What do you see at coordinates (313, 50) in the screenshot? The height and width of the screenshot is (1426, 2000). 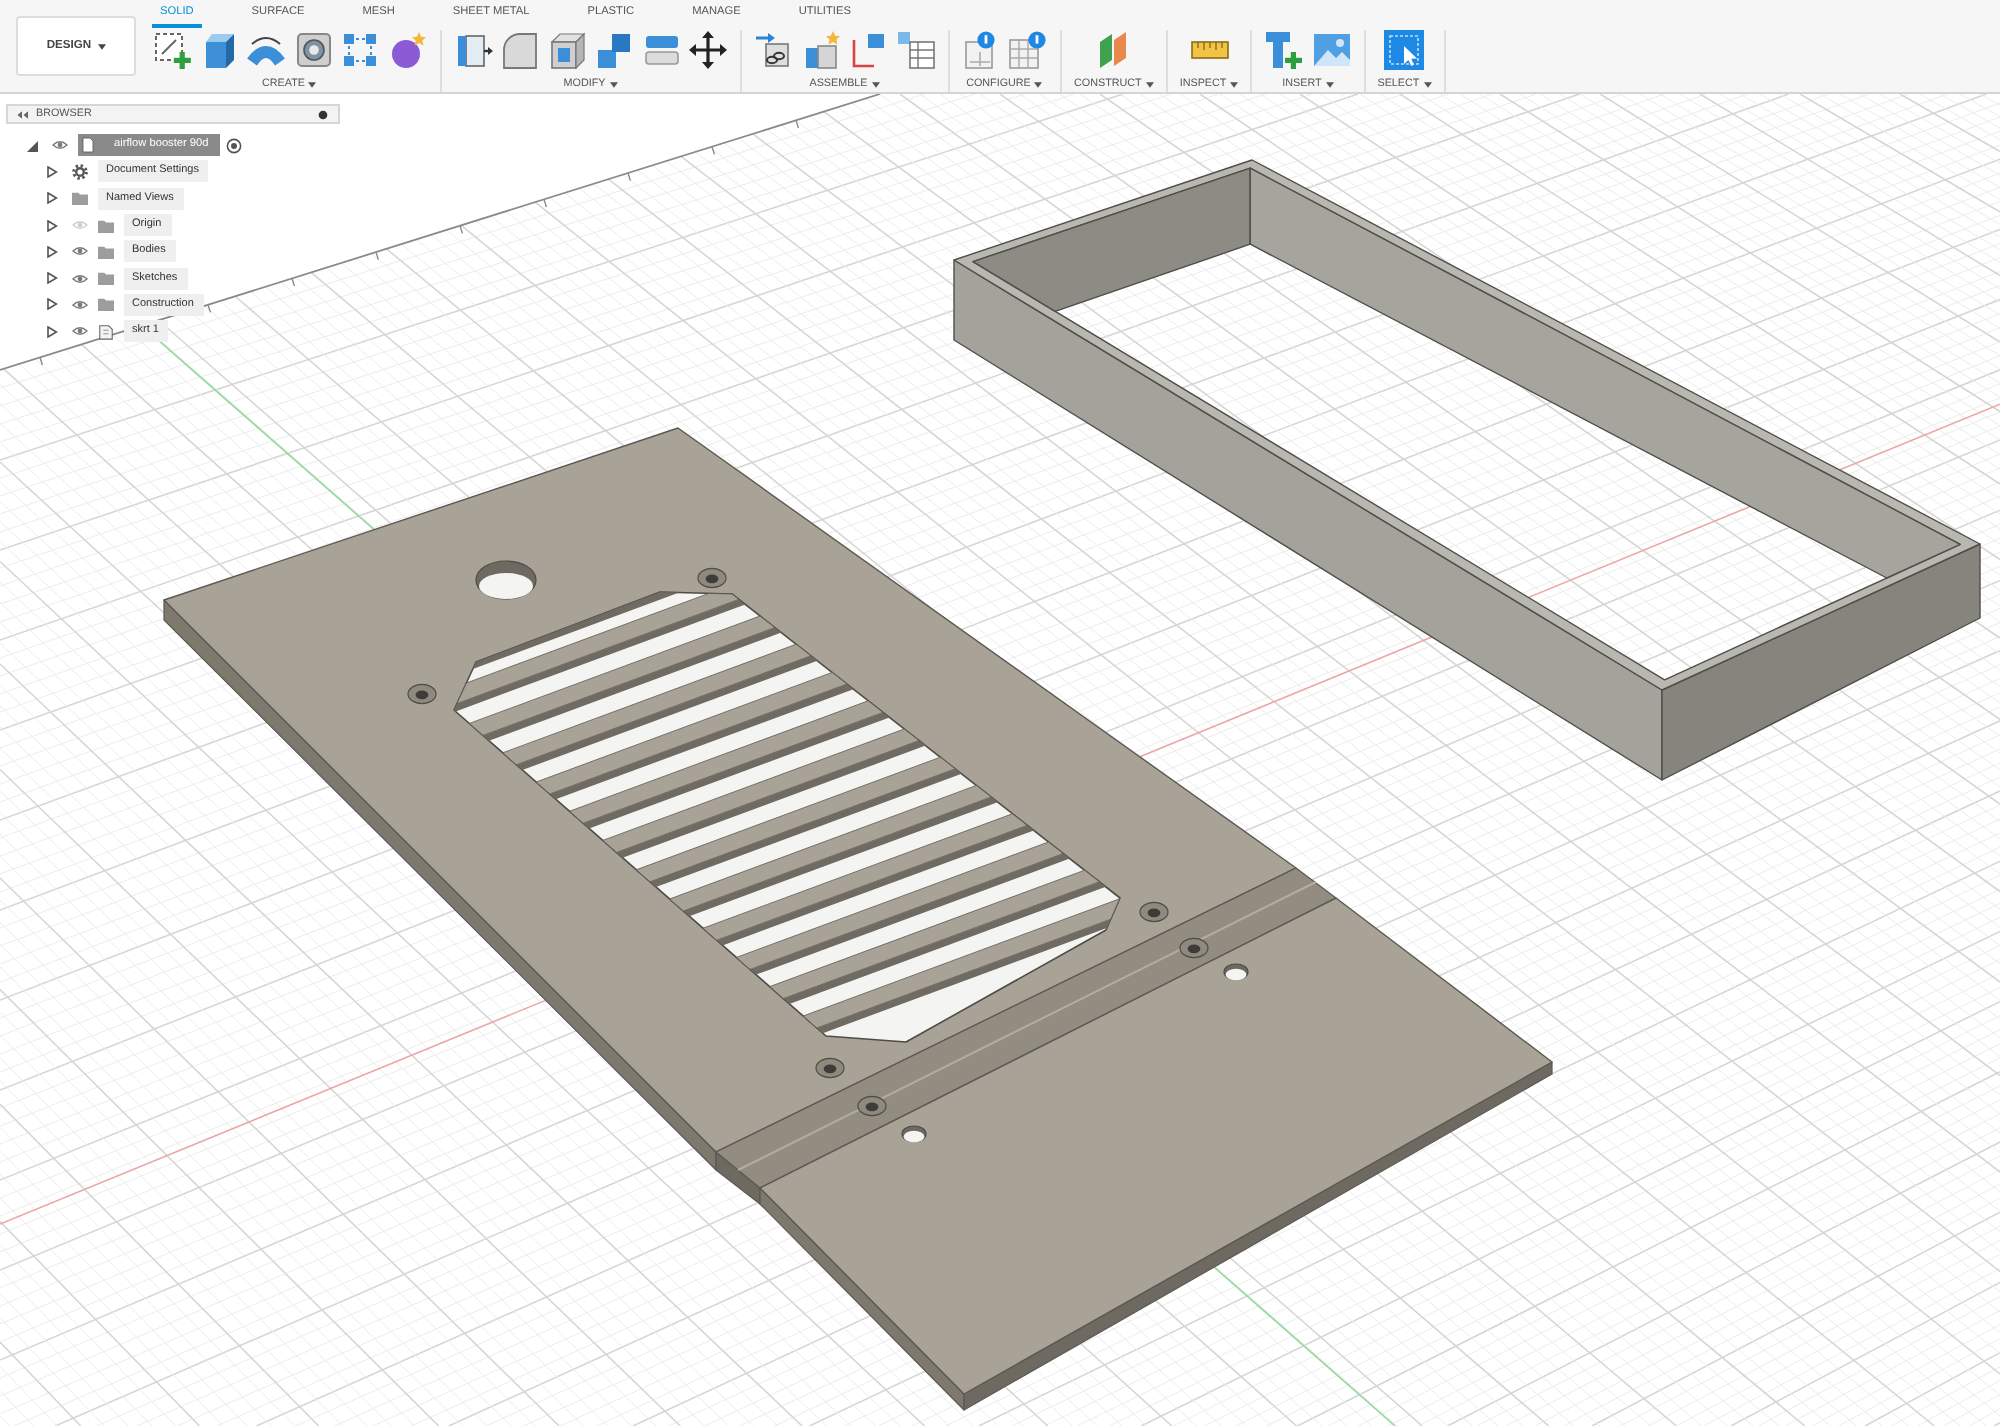 I see `box-hole-icon` at bounding box center [313, 50].